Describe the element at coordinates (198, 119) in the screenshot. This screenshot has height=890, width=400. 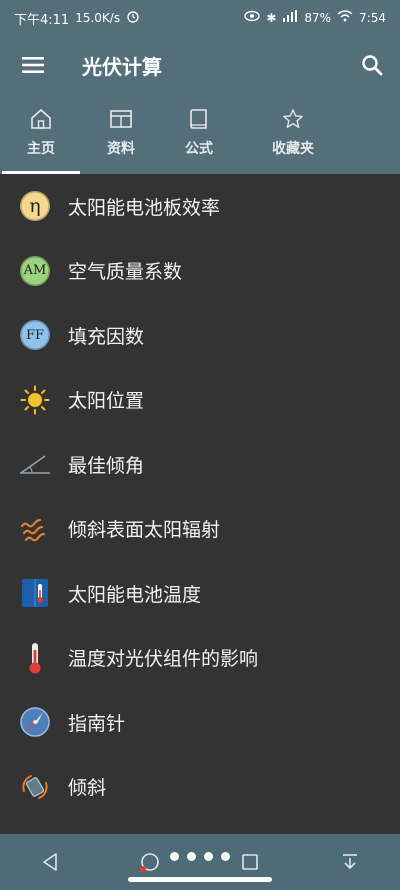
I see `book-icon` at that location.